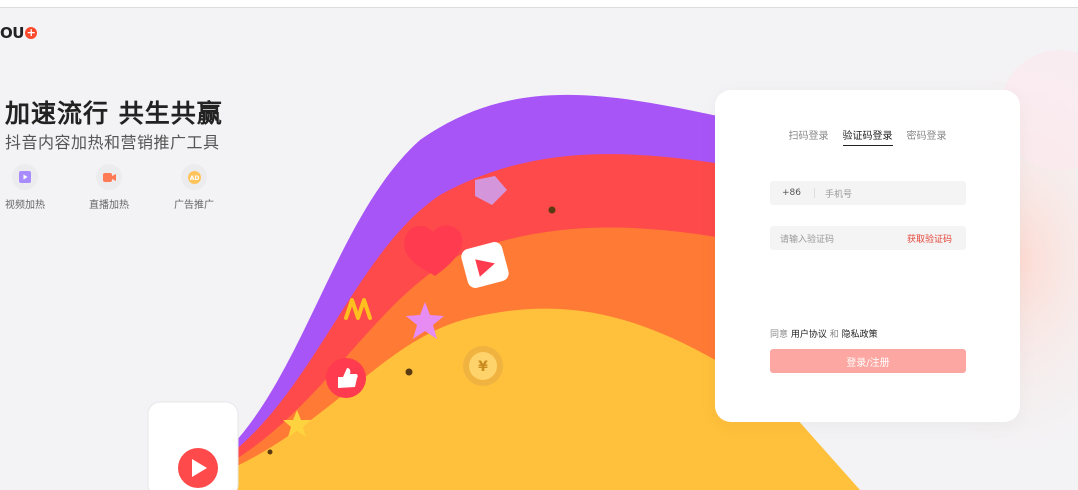 Image resolution: width=1078 pixels, height=490 pixels. I want to click on privacy-policy-link: 隐私政策, so click(860, 335).